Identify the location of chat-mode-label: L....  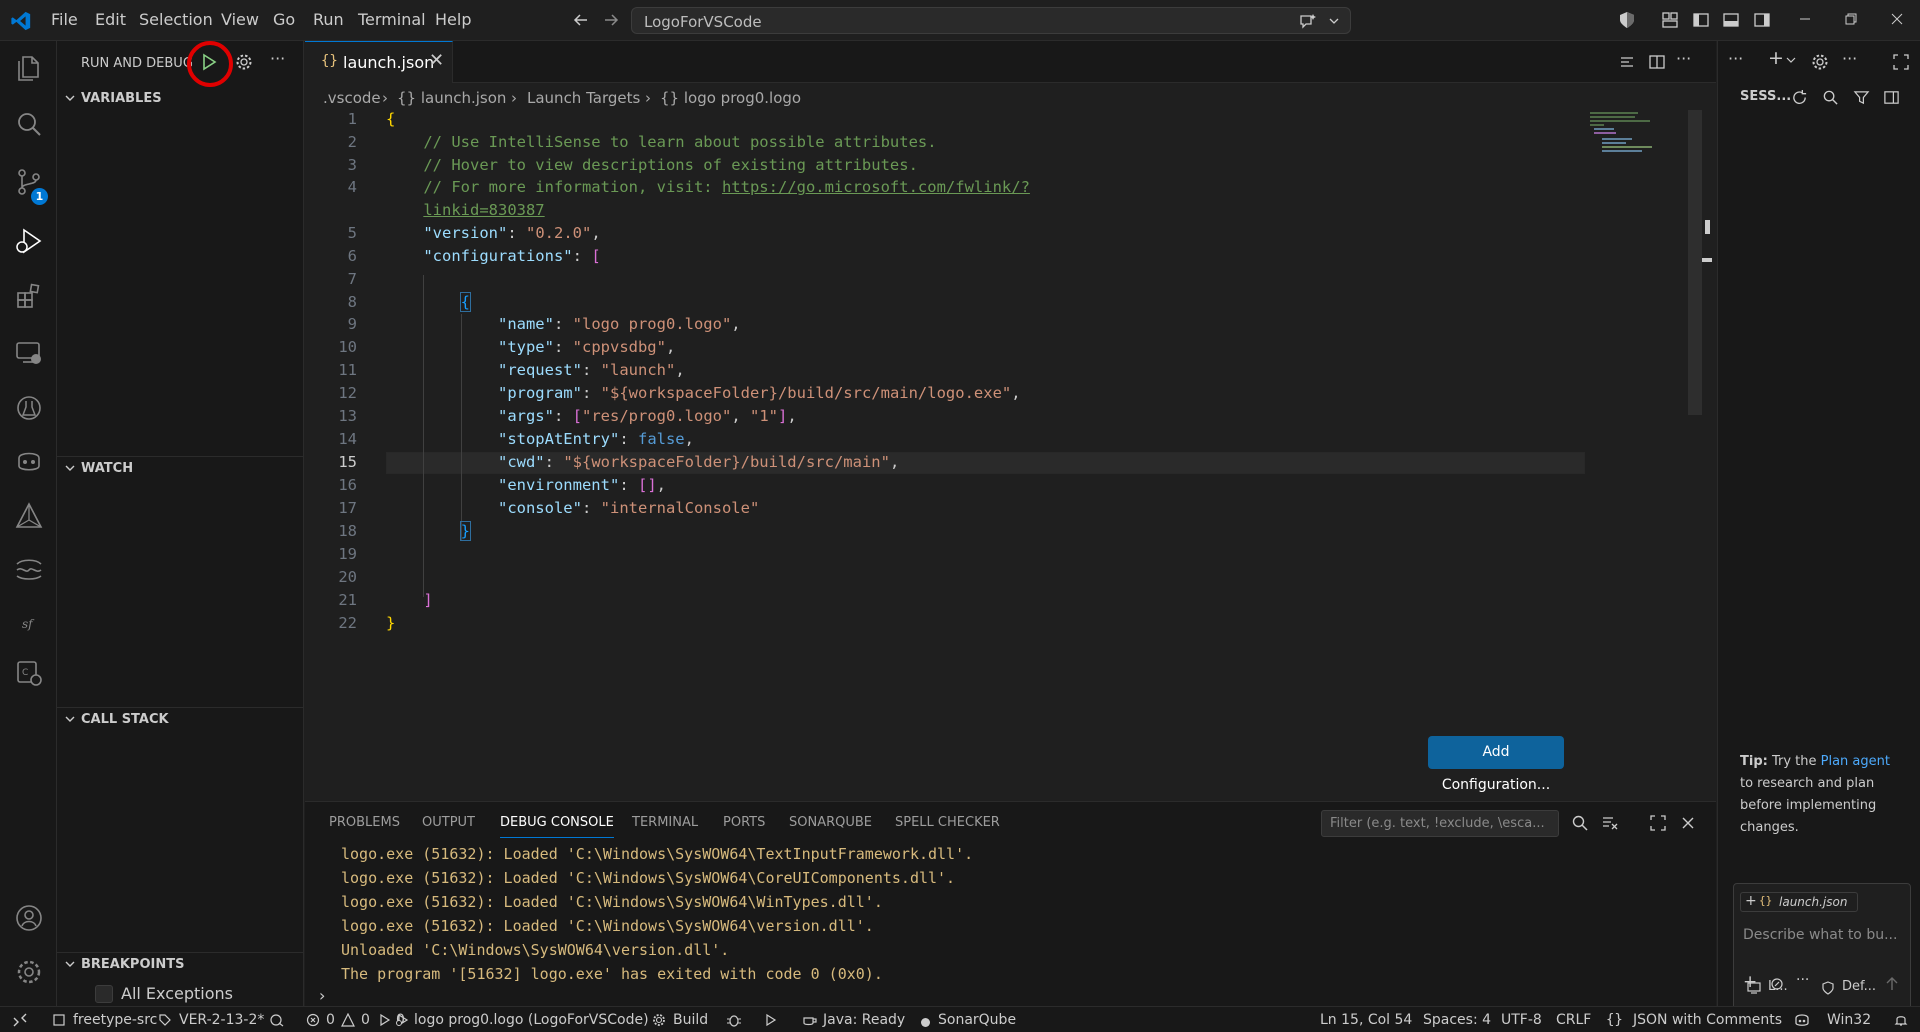
(1778, 986).